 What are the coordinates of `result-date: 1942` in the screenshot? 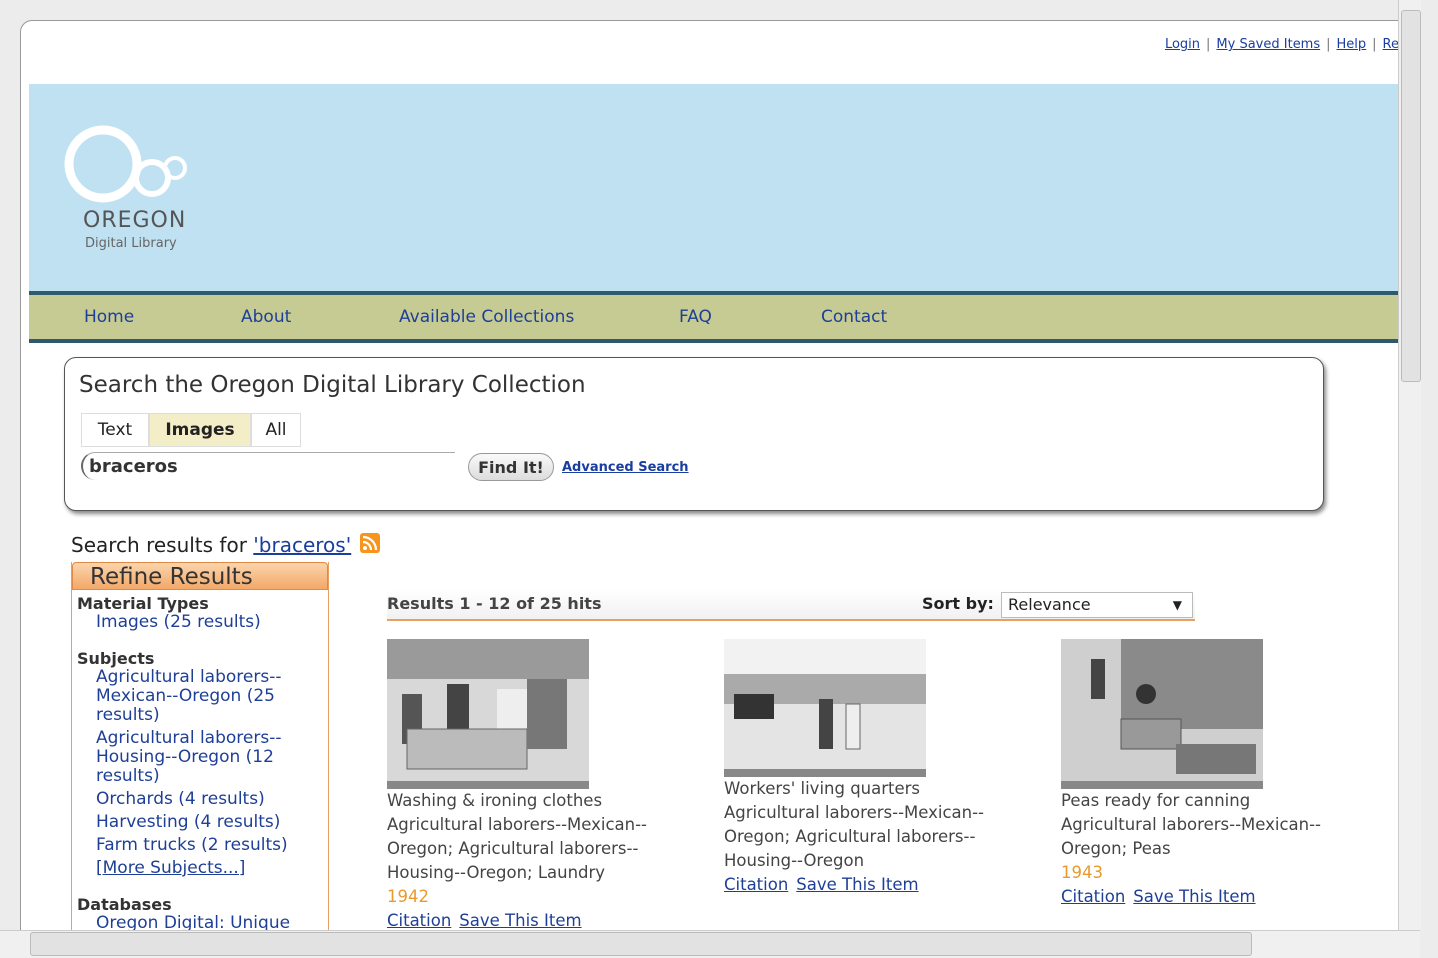 It's located at (408, 896).